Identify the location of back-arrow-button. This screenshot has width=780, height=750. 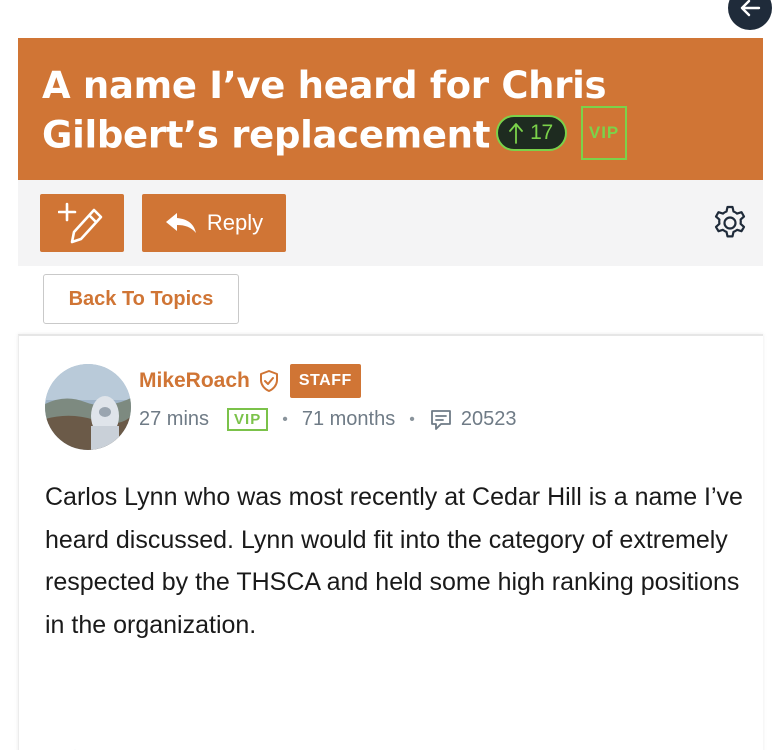
(750, 15).